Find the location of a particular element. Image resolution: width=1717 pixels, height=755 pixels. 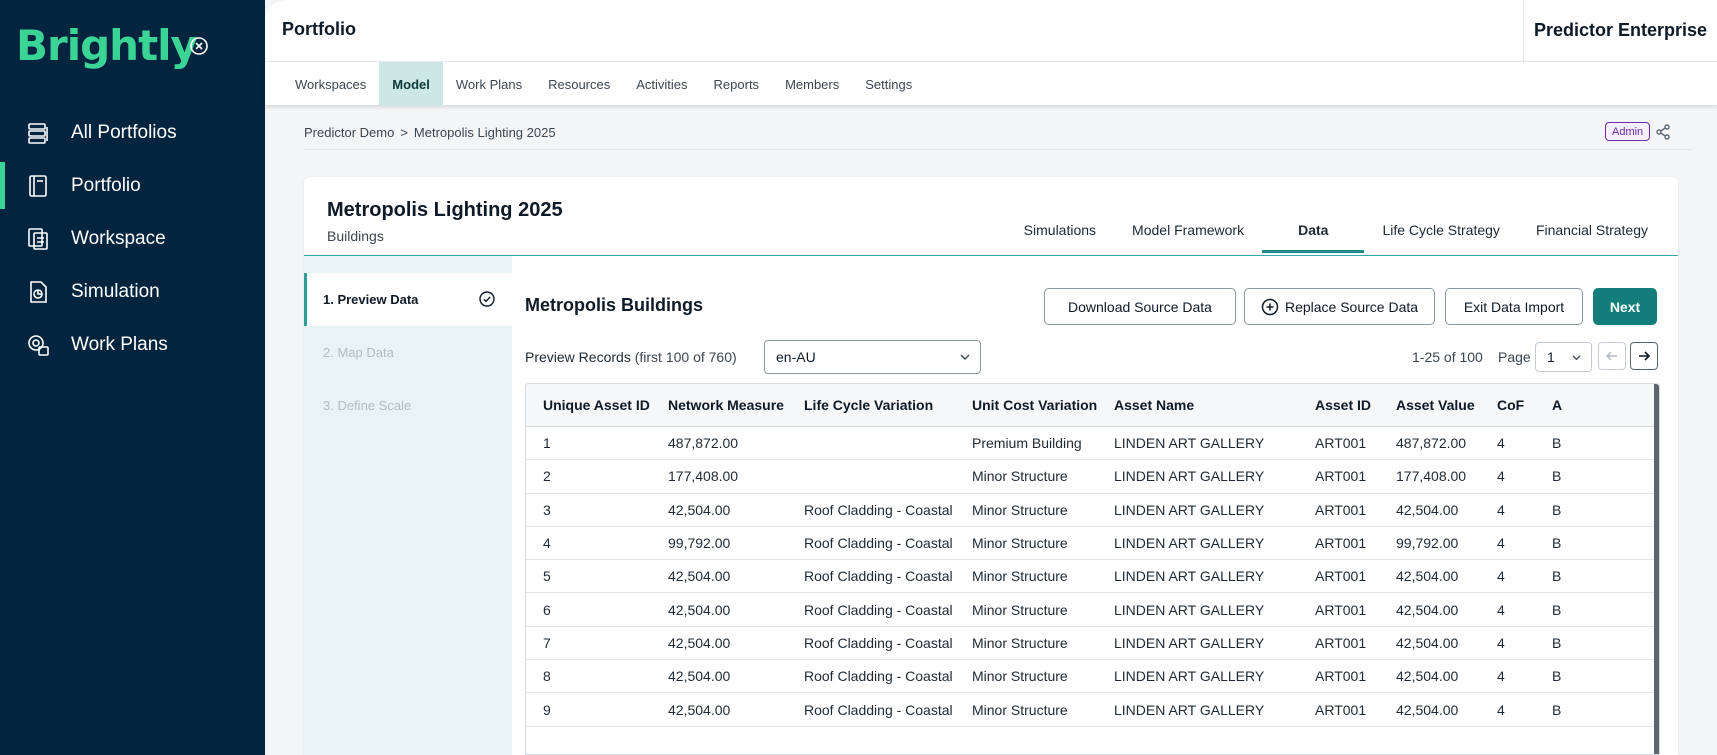

subnav-reports: Reports is located at coordinates (737, 84).